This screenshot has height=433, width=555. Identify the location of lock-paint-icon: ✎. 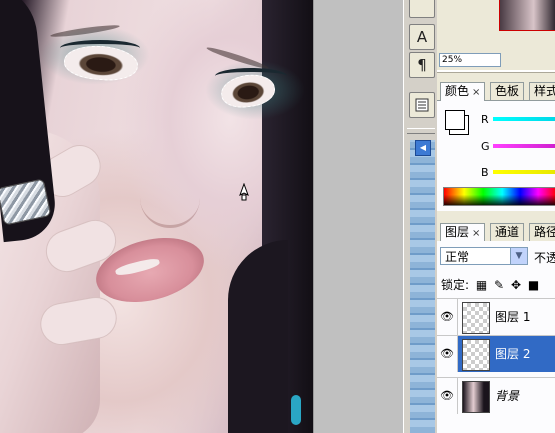
(499, 285).